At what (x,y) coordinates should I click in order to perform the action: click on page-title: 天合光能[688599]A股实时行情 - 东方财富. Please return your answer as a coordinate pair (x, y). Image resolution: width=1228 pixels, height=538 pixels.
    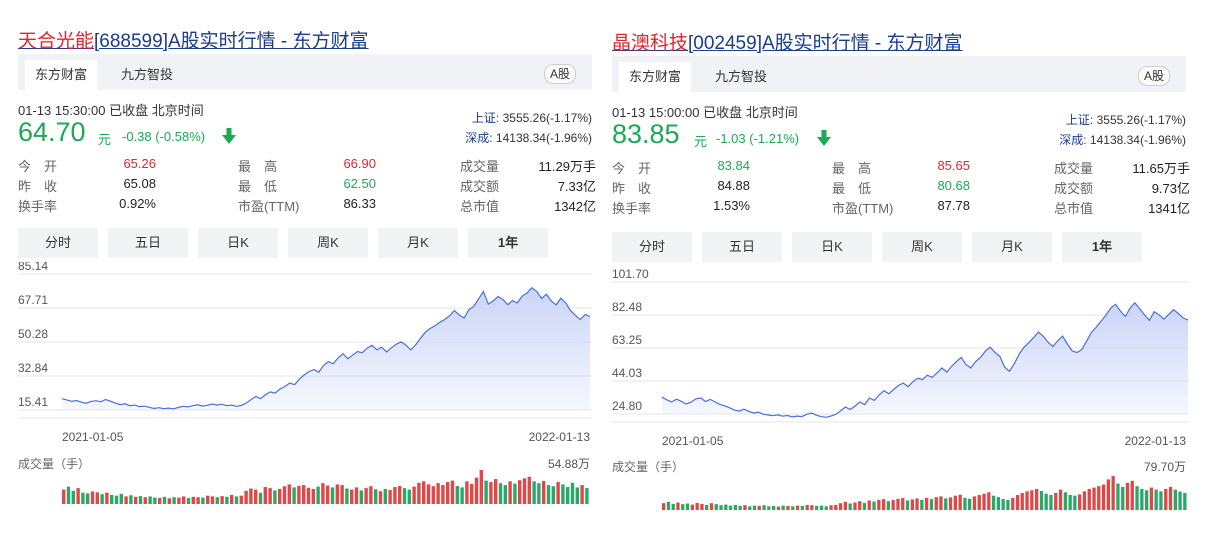
    Looking at the image, I should click on (193, 39).